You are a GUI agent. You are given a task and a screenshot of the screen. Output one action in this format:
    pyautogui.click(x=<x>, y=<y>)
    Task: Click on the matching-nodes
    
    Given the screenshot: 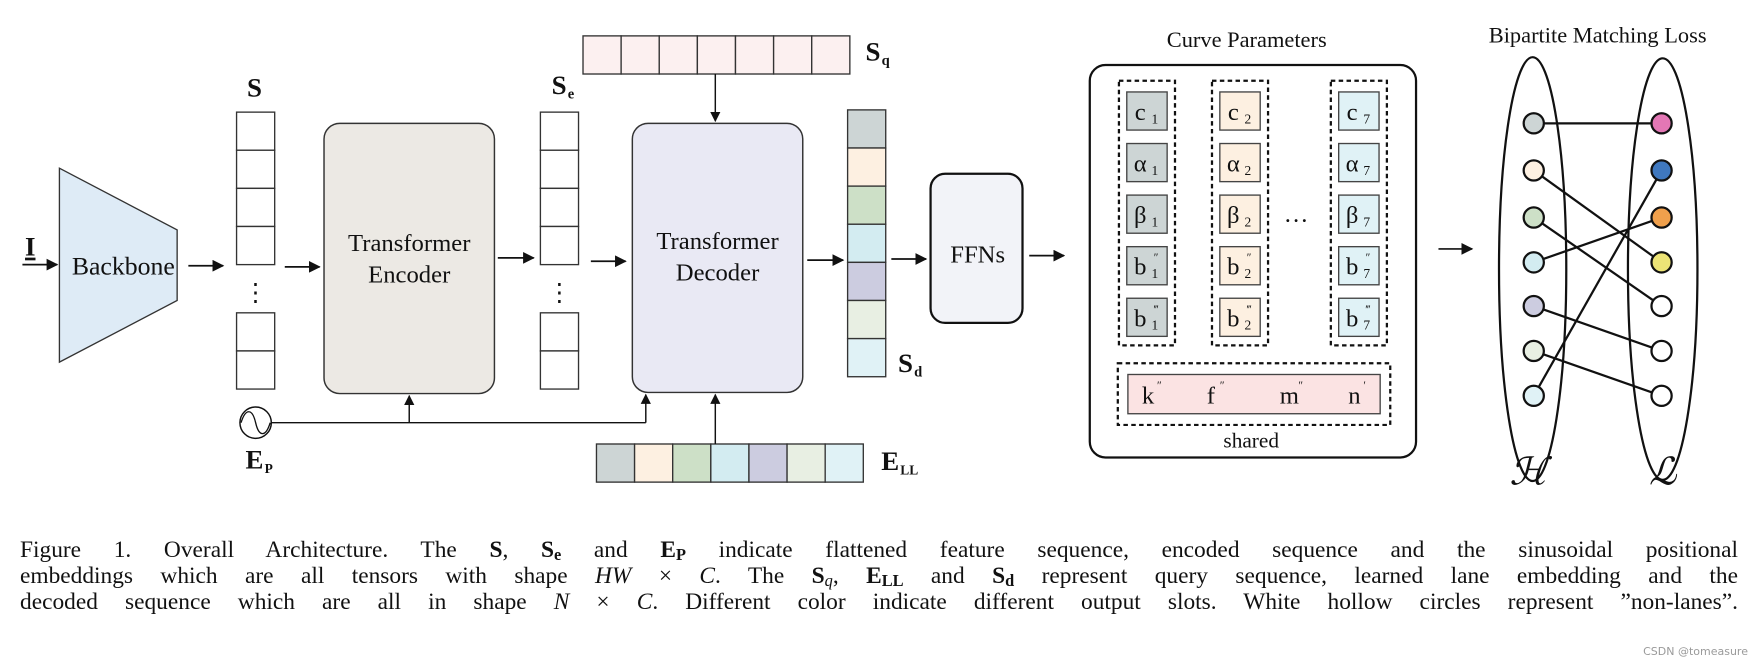 What is the action you would take?
    pyautogui.click(x=1597, y=259)
    